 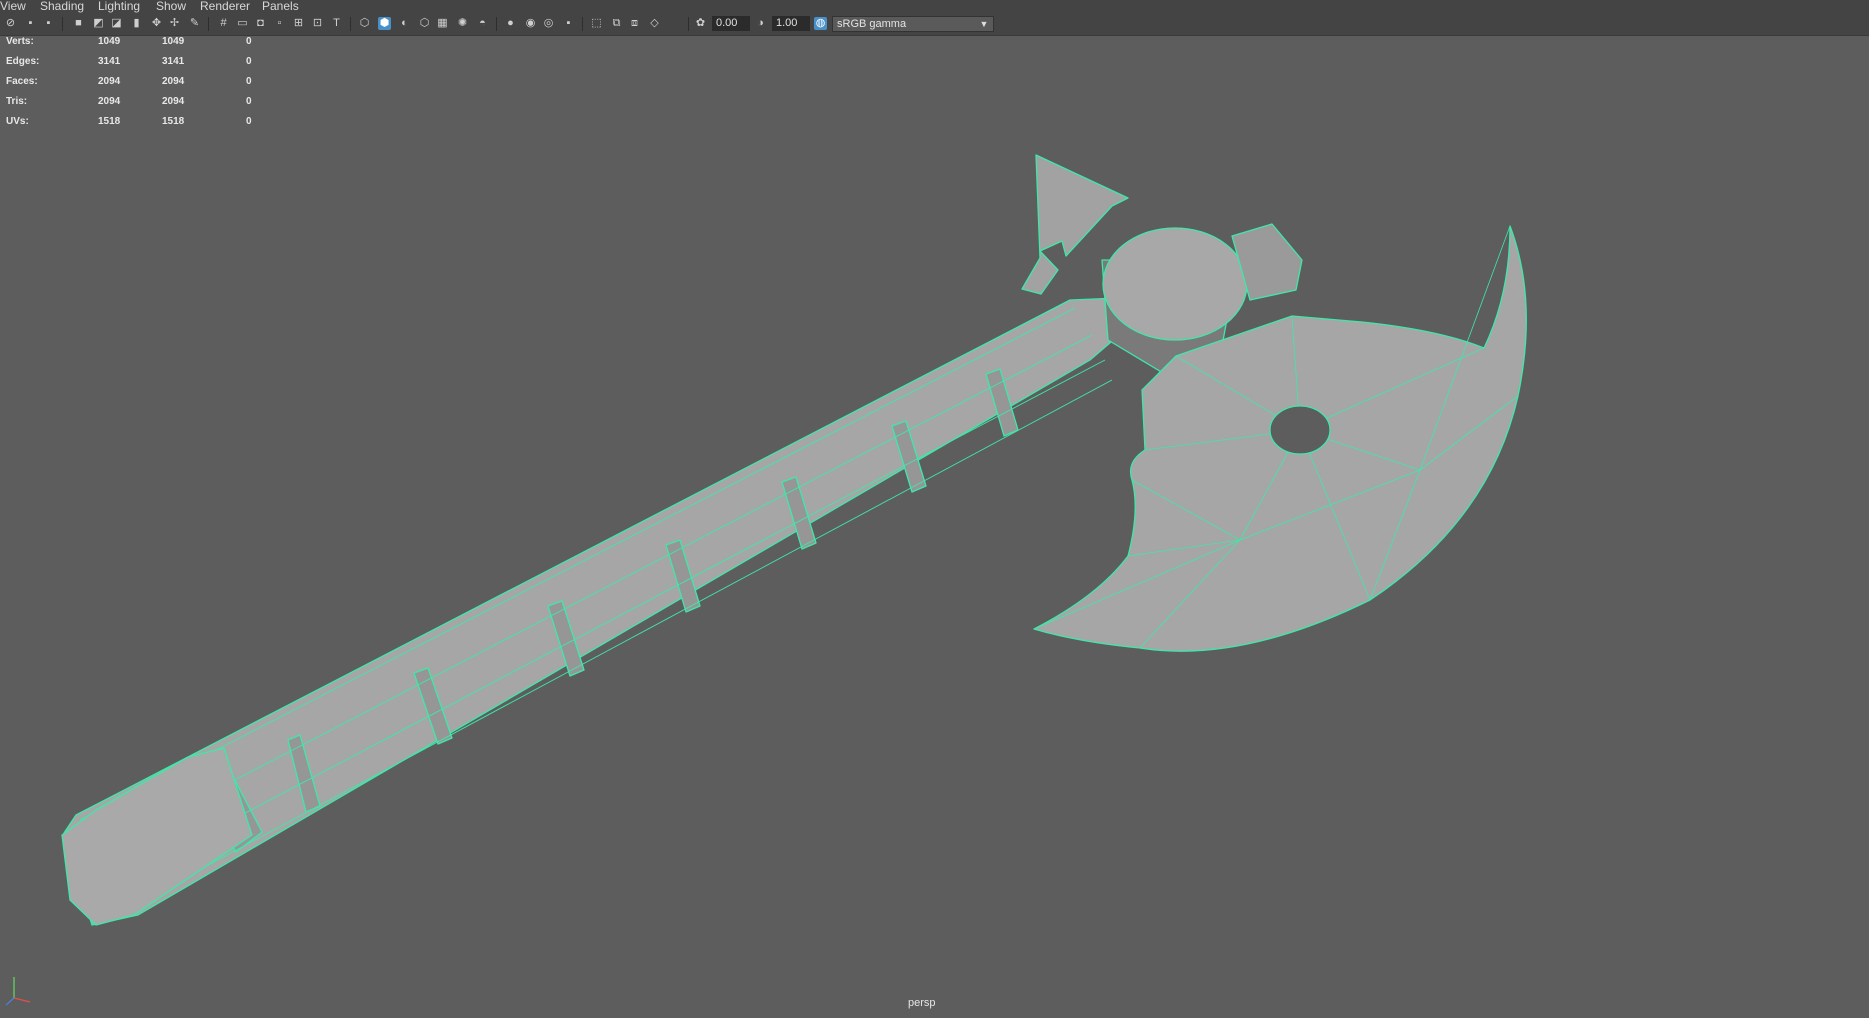 What do you see at coordinates (913, 24) in the screenshot?
I see `color-space-dropdown: sRGB gamma ▼` at bounding box center [913, 24].